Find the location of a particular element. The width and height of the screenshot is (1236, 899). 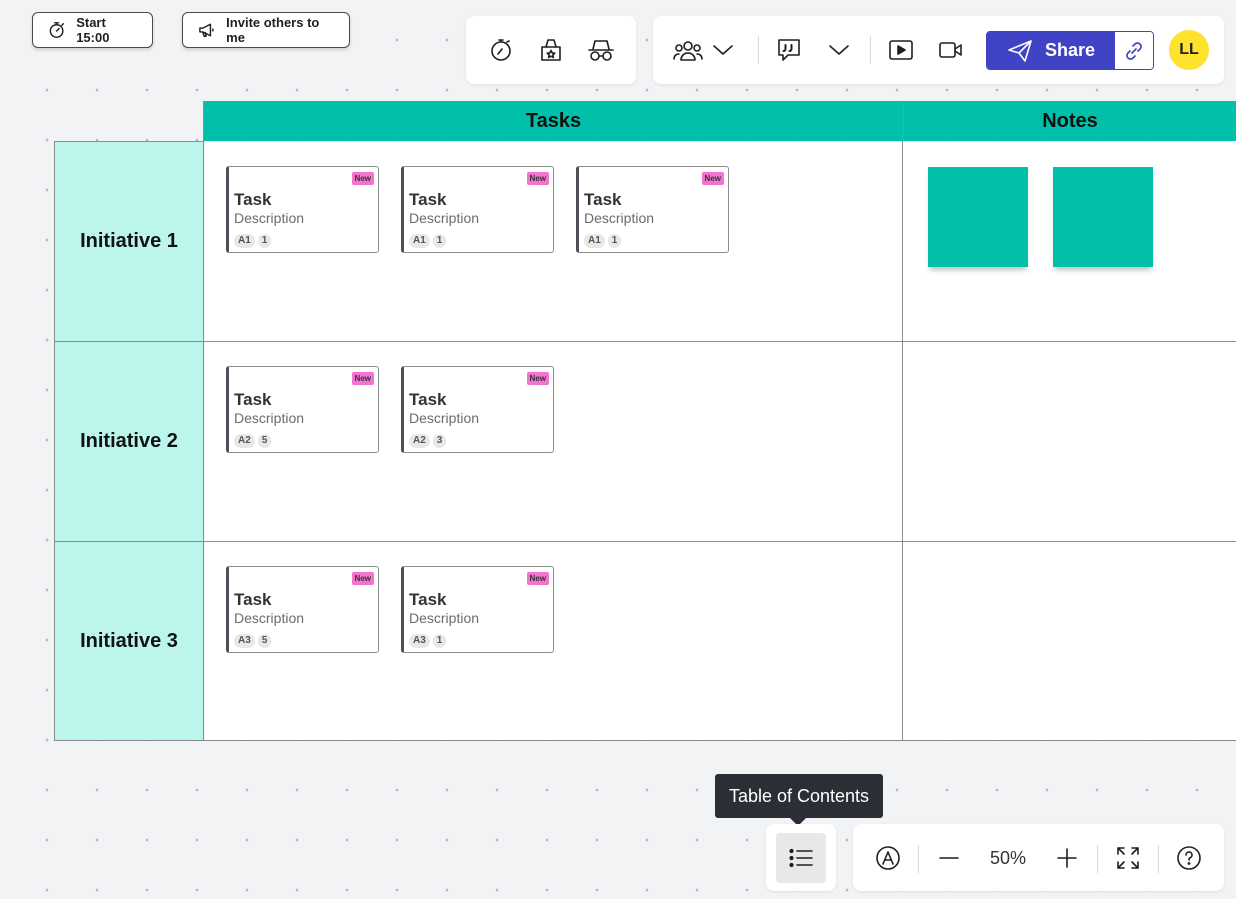

paper-plane-icon is located at coordinates (1020, 50).